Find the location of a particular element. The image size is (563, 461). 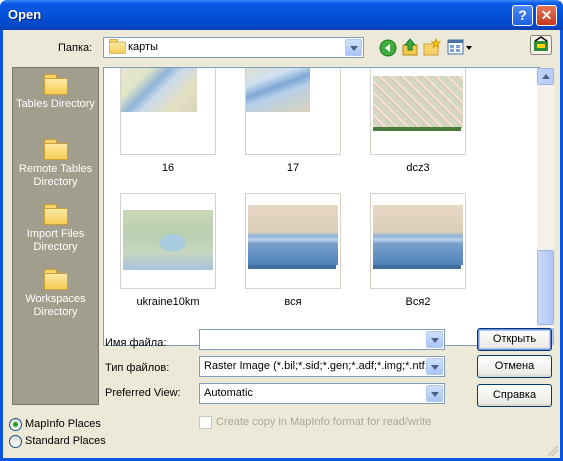

help-title-button: ? is located at coordinates (522, 15).